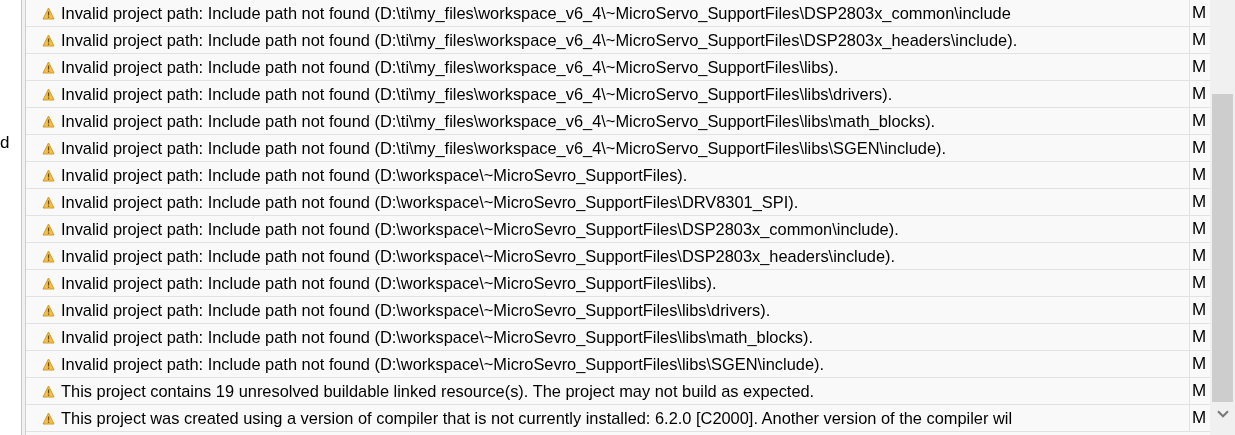 This screenshot has width=1235, height=435. Describe the element at coordinates (430, 202) in the screenshot. I see `problem-message: Invalid project path: Include path not found (D:\workspace\~MicroSevro_SupportFiles\DRV8301_SPI).` at that location.